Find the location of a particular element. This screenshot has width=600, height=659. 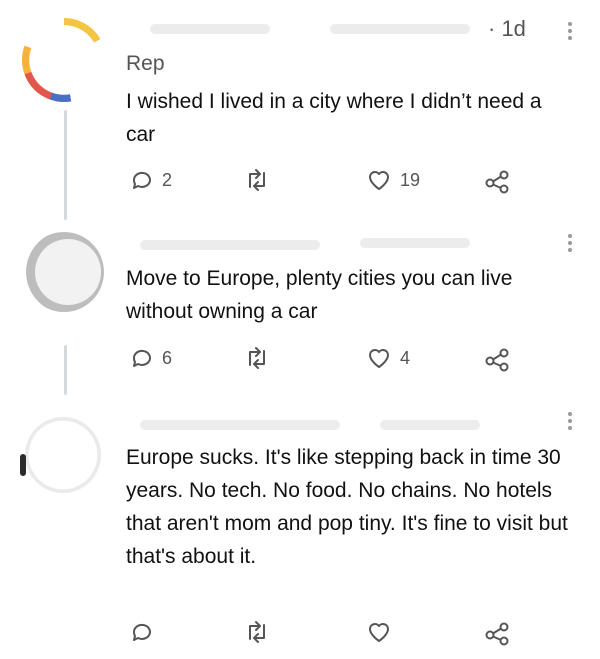

like-count: 4 is located at coordinates (405, 357).